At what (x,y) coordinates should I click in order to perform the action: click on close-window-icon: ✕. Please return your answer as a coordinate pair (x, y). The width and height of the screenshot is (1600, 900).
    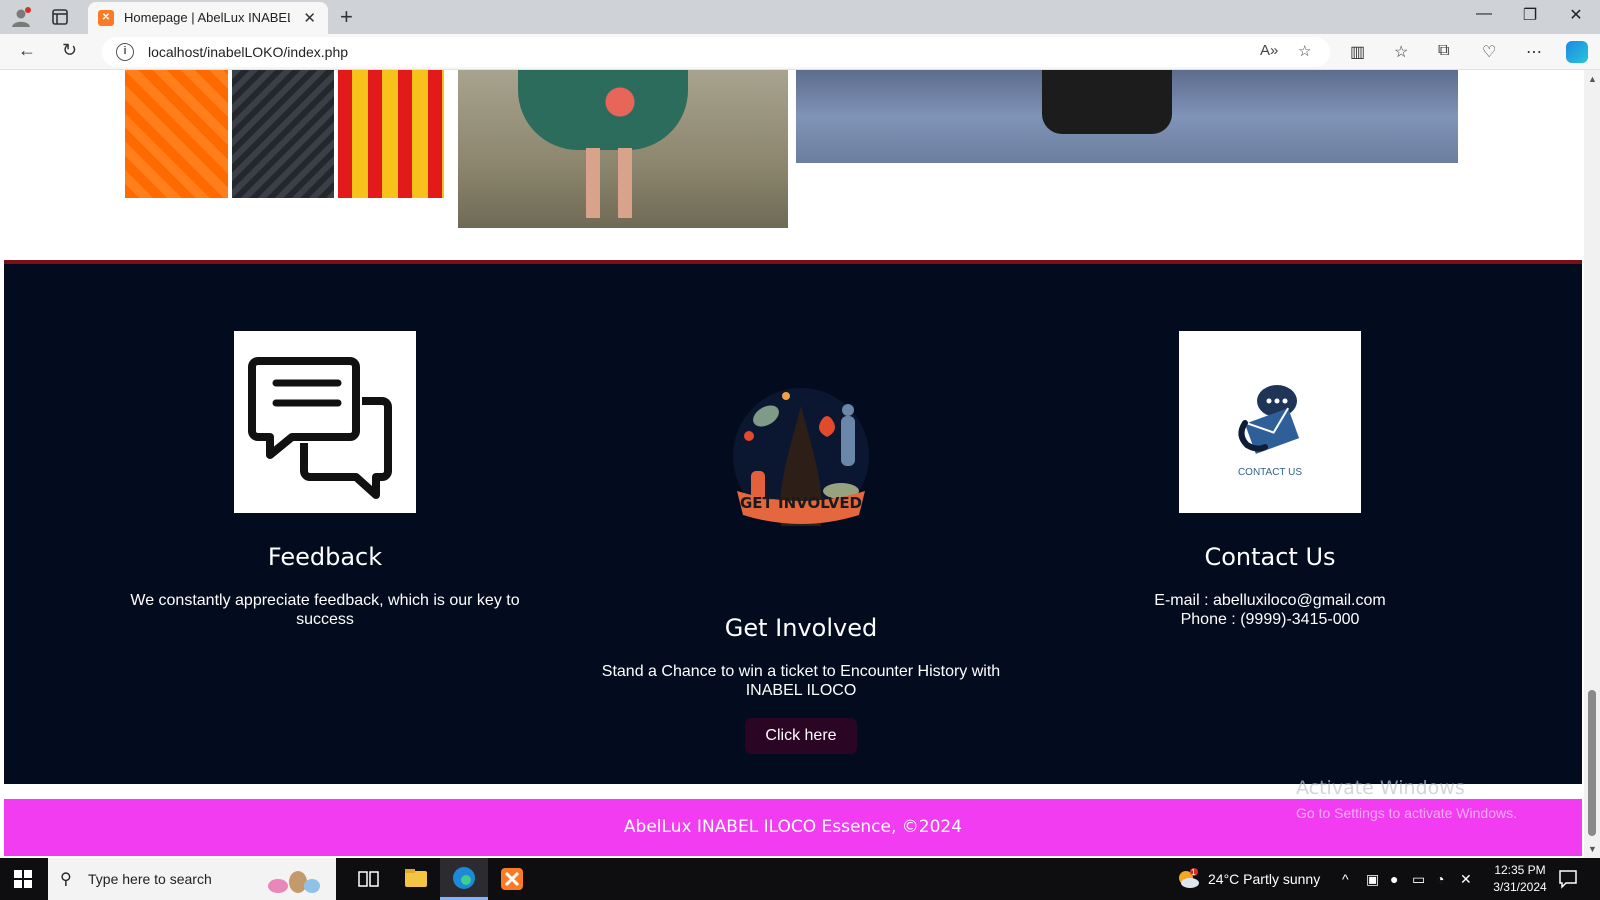
    Looking at the image, I should click on (1576, 15).